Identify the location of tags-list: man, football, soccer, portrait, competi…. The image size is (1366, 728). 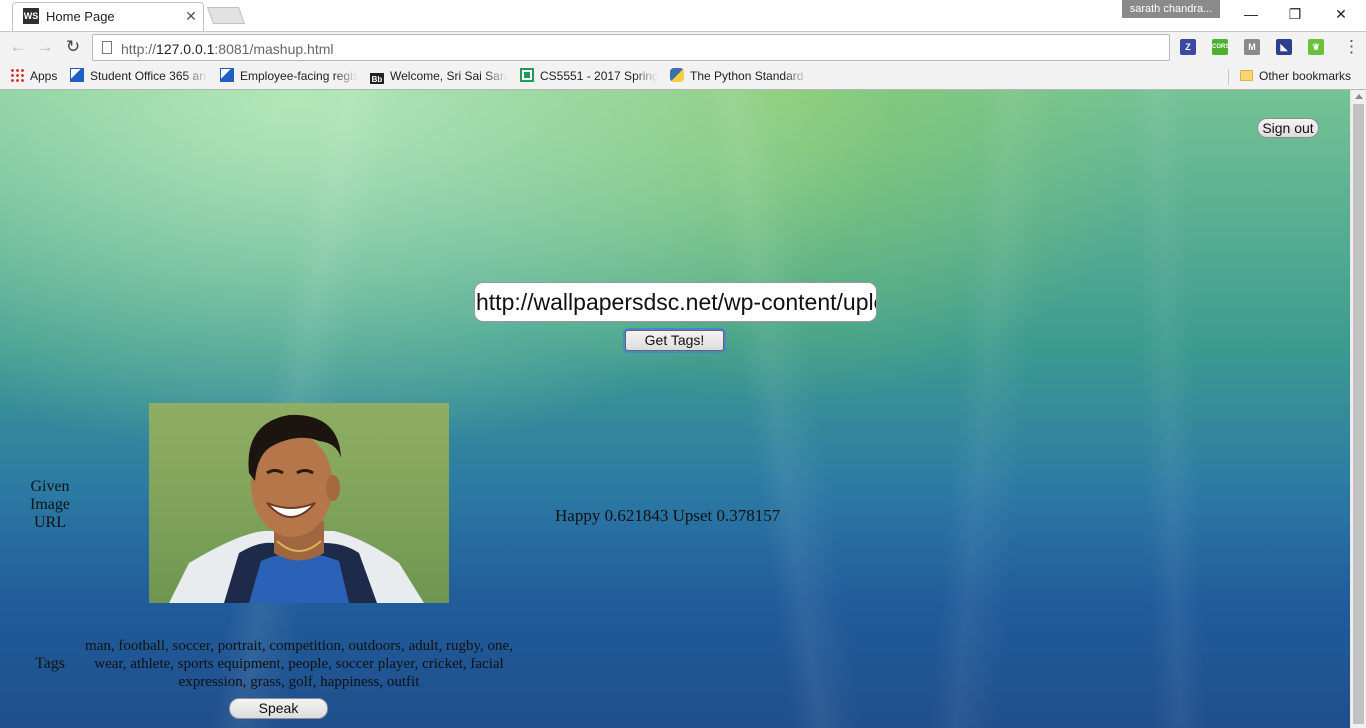
(299, 664).